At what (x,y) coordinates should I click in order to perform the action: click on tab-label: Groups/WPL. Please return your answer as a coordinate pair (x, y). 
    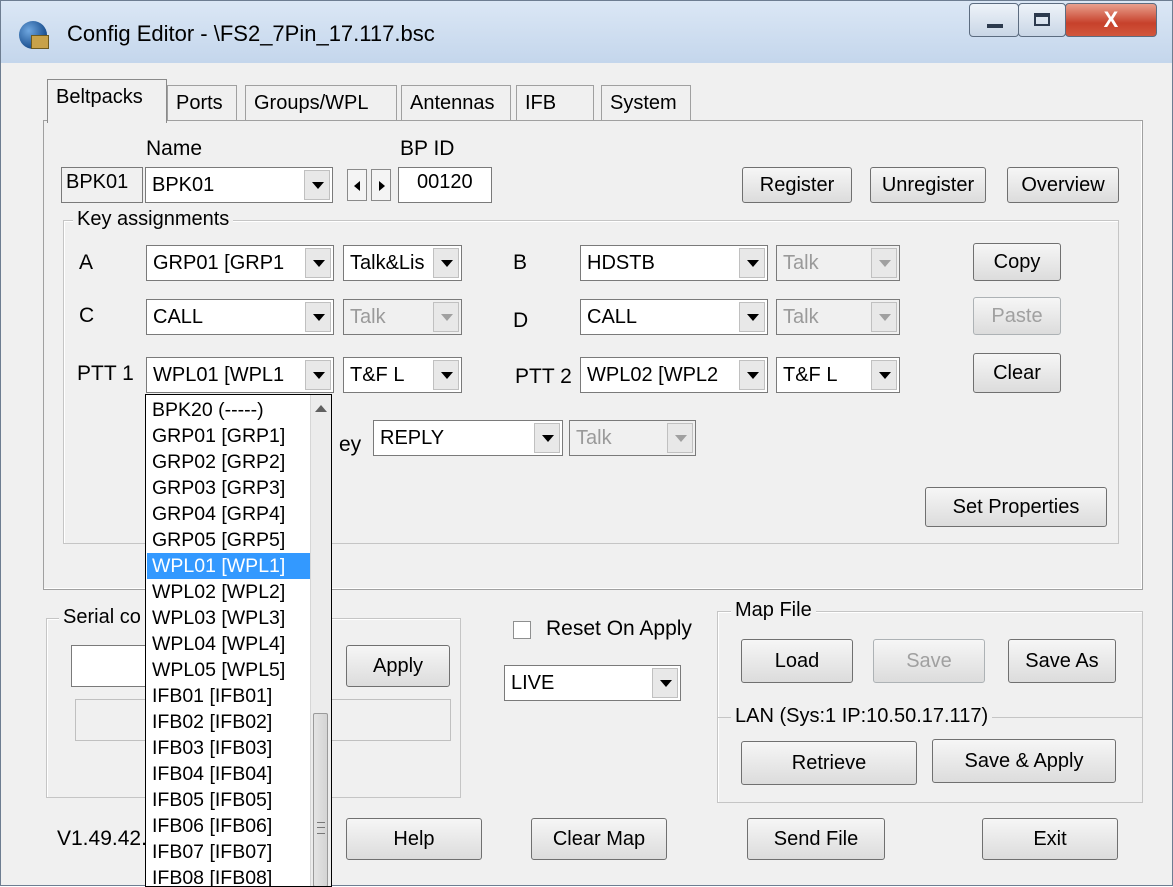
    Looking at the image, I should click on (311, 103).